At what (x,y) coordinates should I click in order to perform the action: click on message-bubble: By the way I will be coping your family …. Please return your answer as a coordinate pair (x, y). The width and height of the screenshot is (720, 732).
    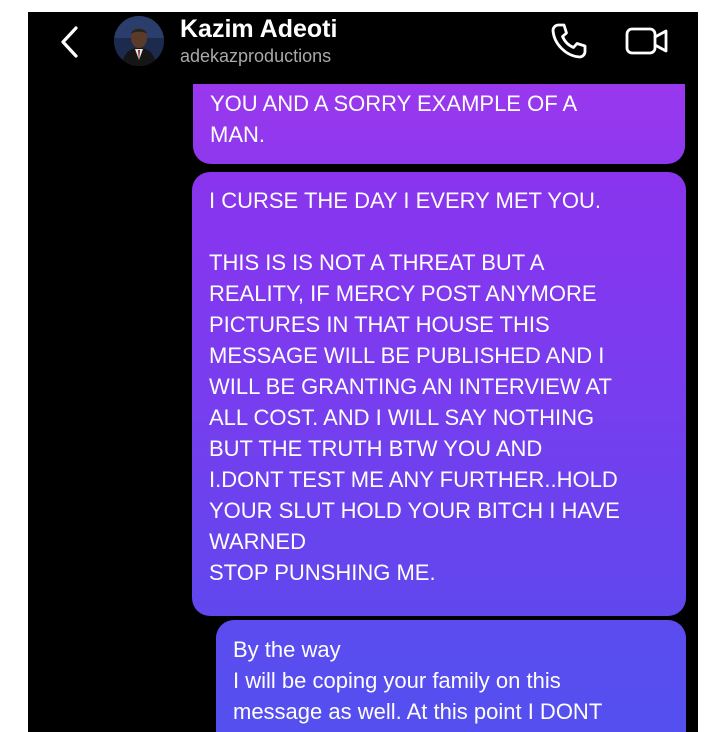
    Looking at the image, I should click on (451, 676).